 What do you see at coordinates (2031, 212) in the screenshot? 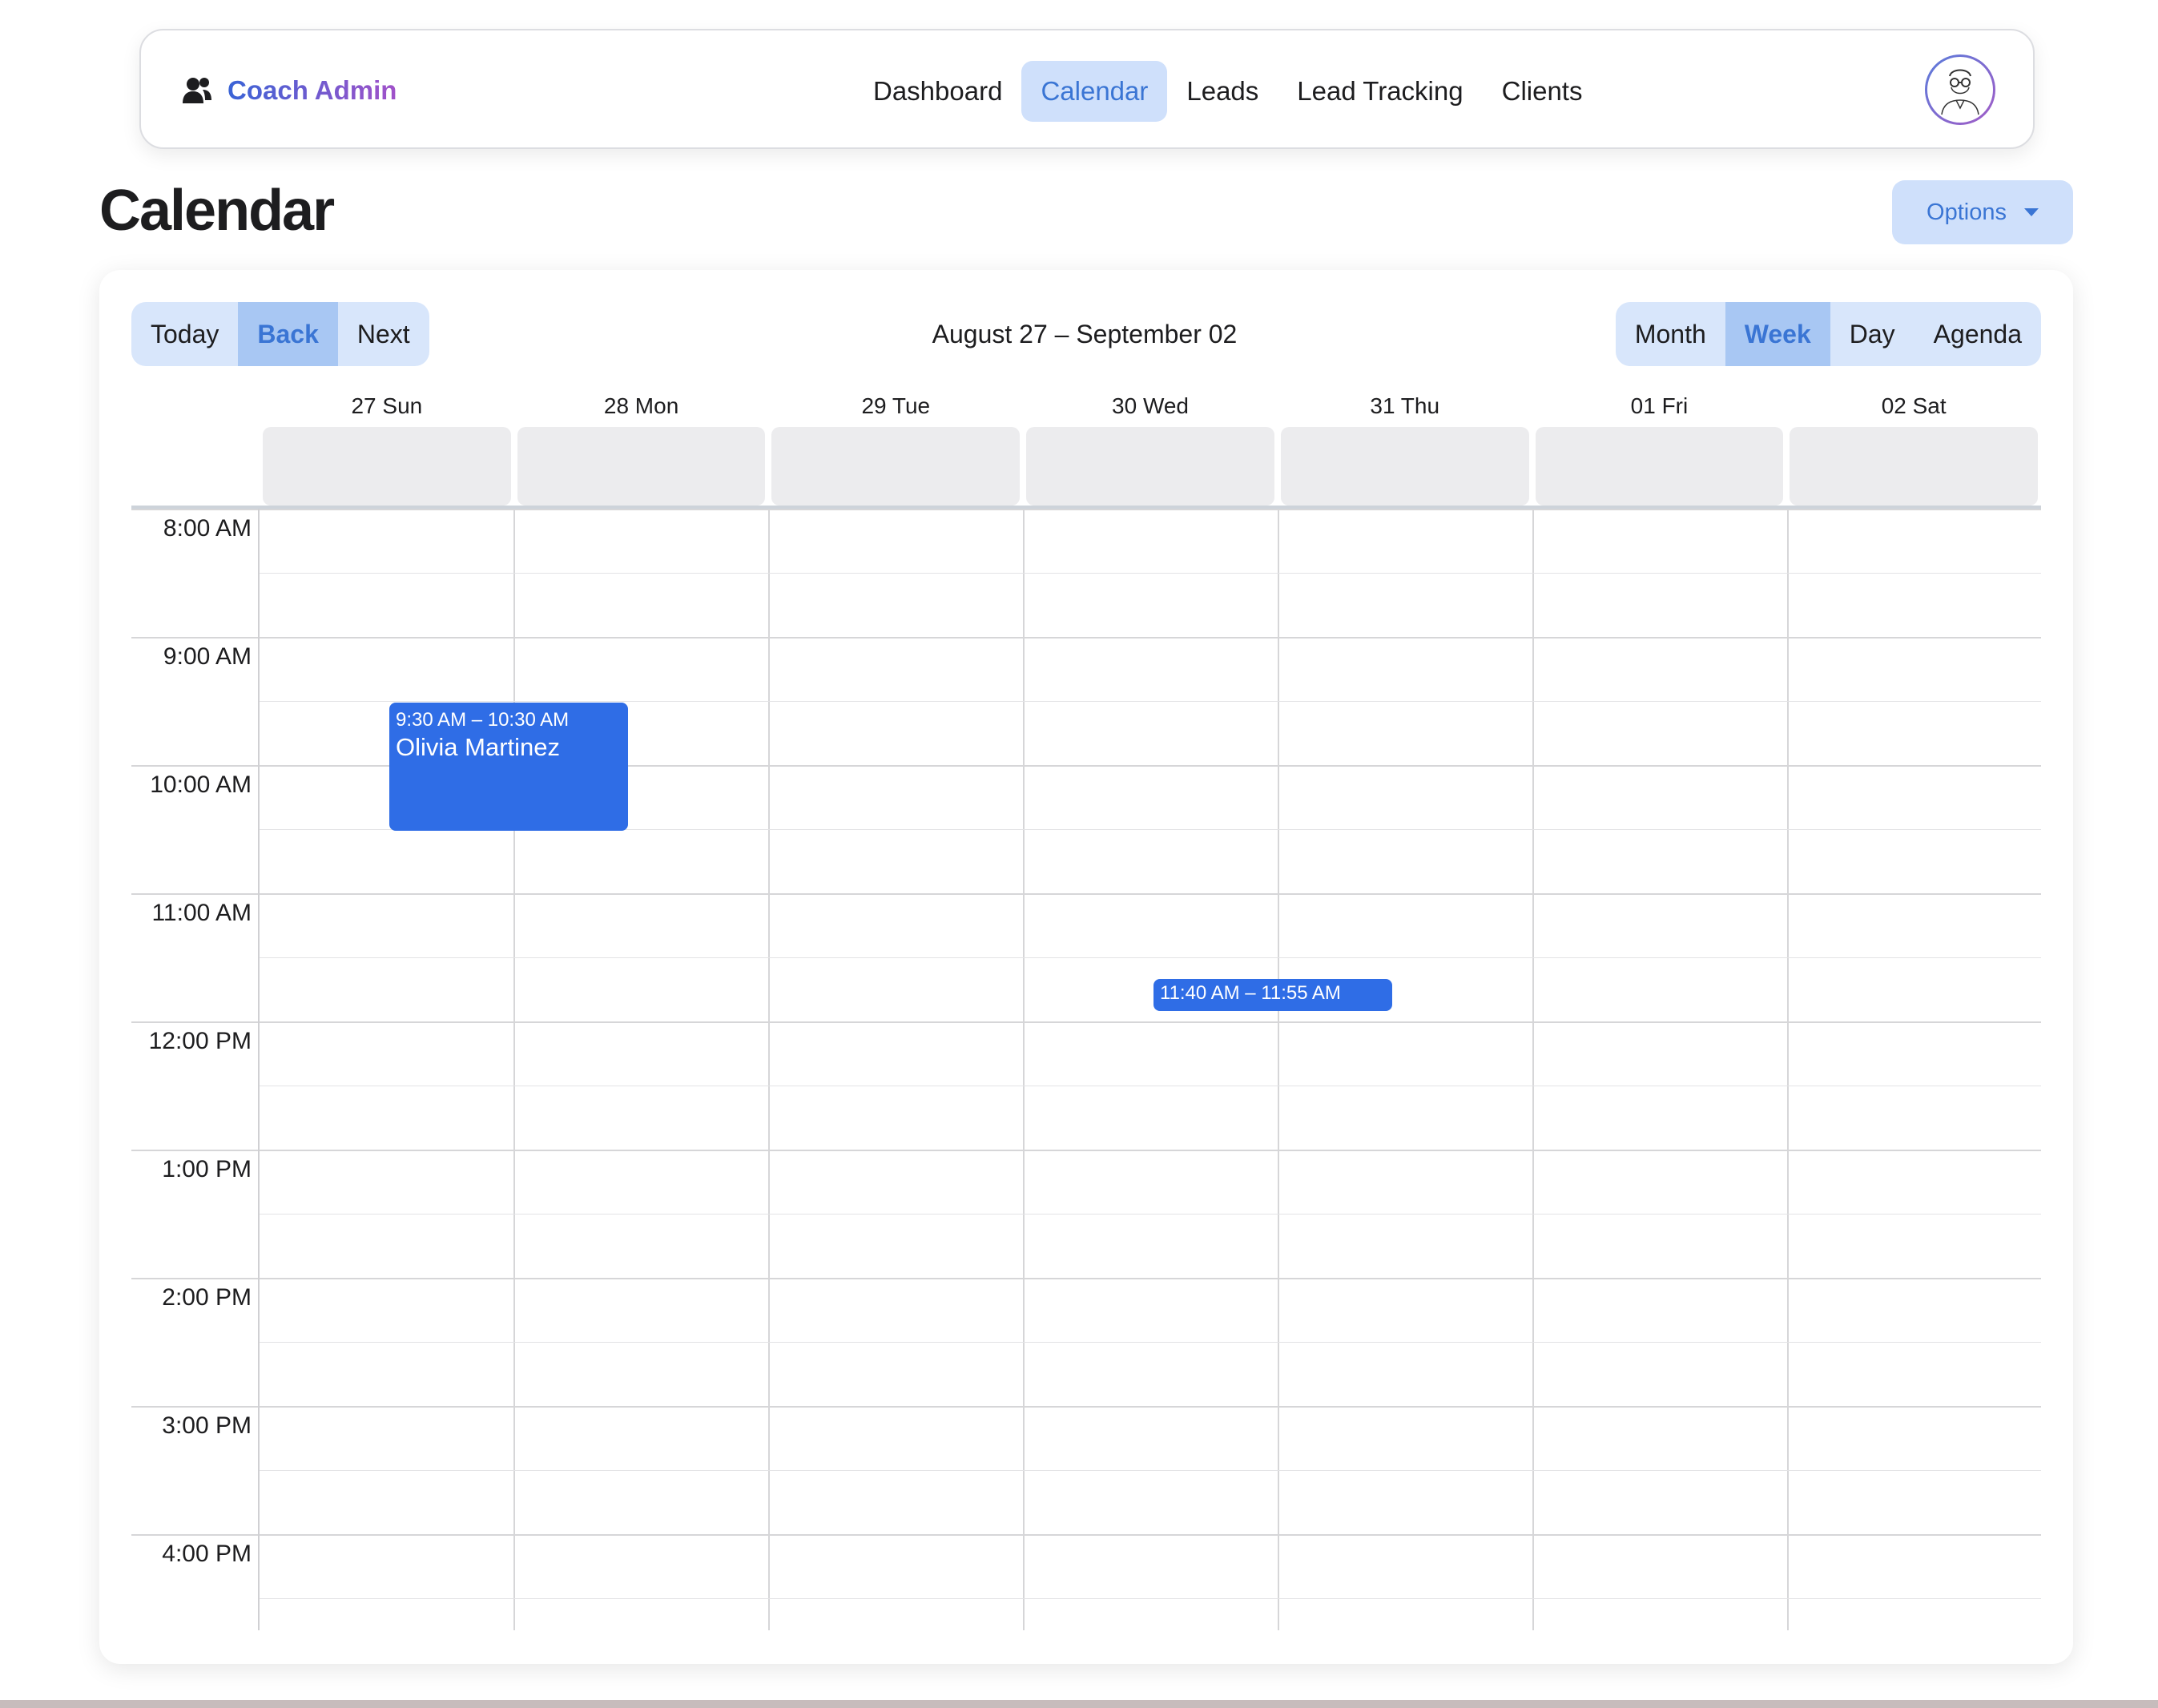
I see `caret-down-icon` at bounding box center [2031, 212].